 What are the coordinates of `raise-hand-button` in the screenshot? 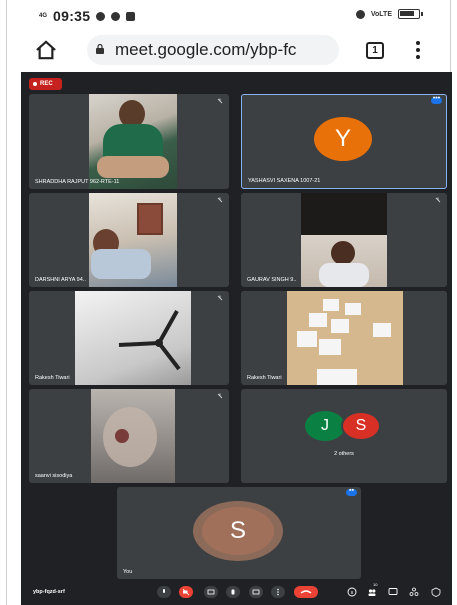 It's located at (233, 592).